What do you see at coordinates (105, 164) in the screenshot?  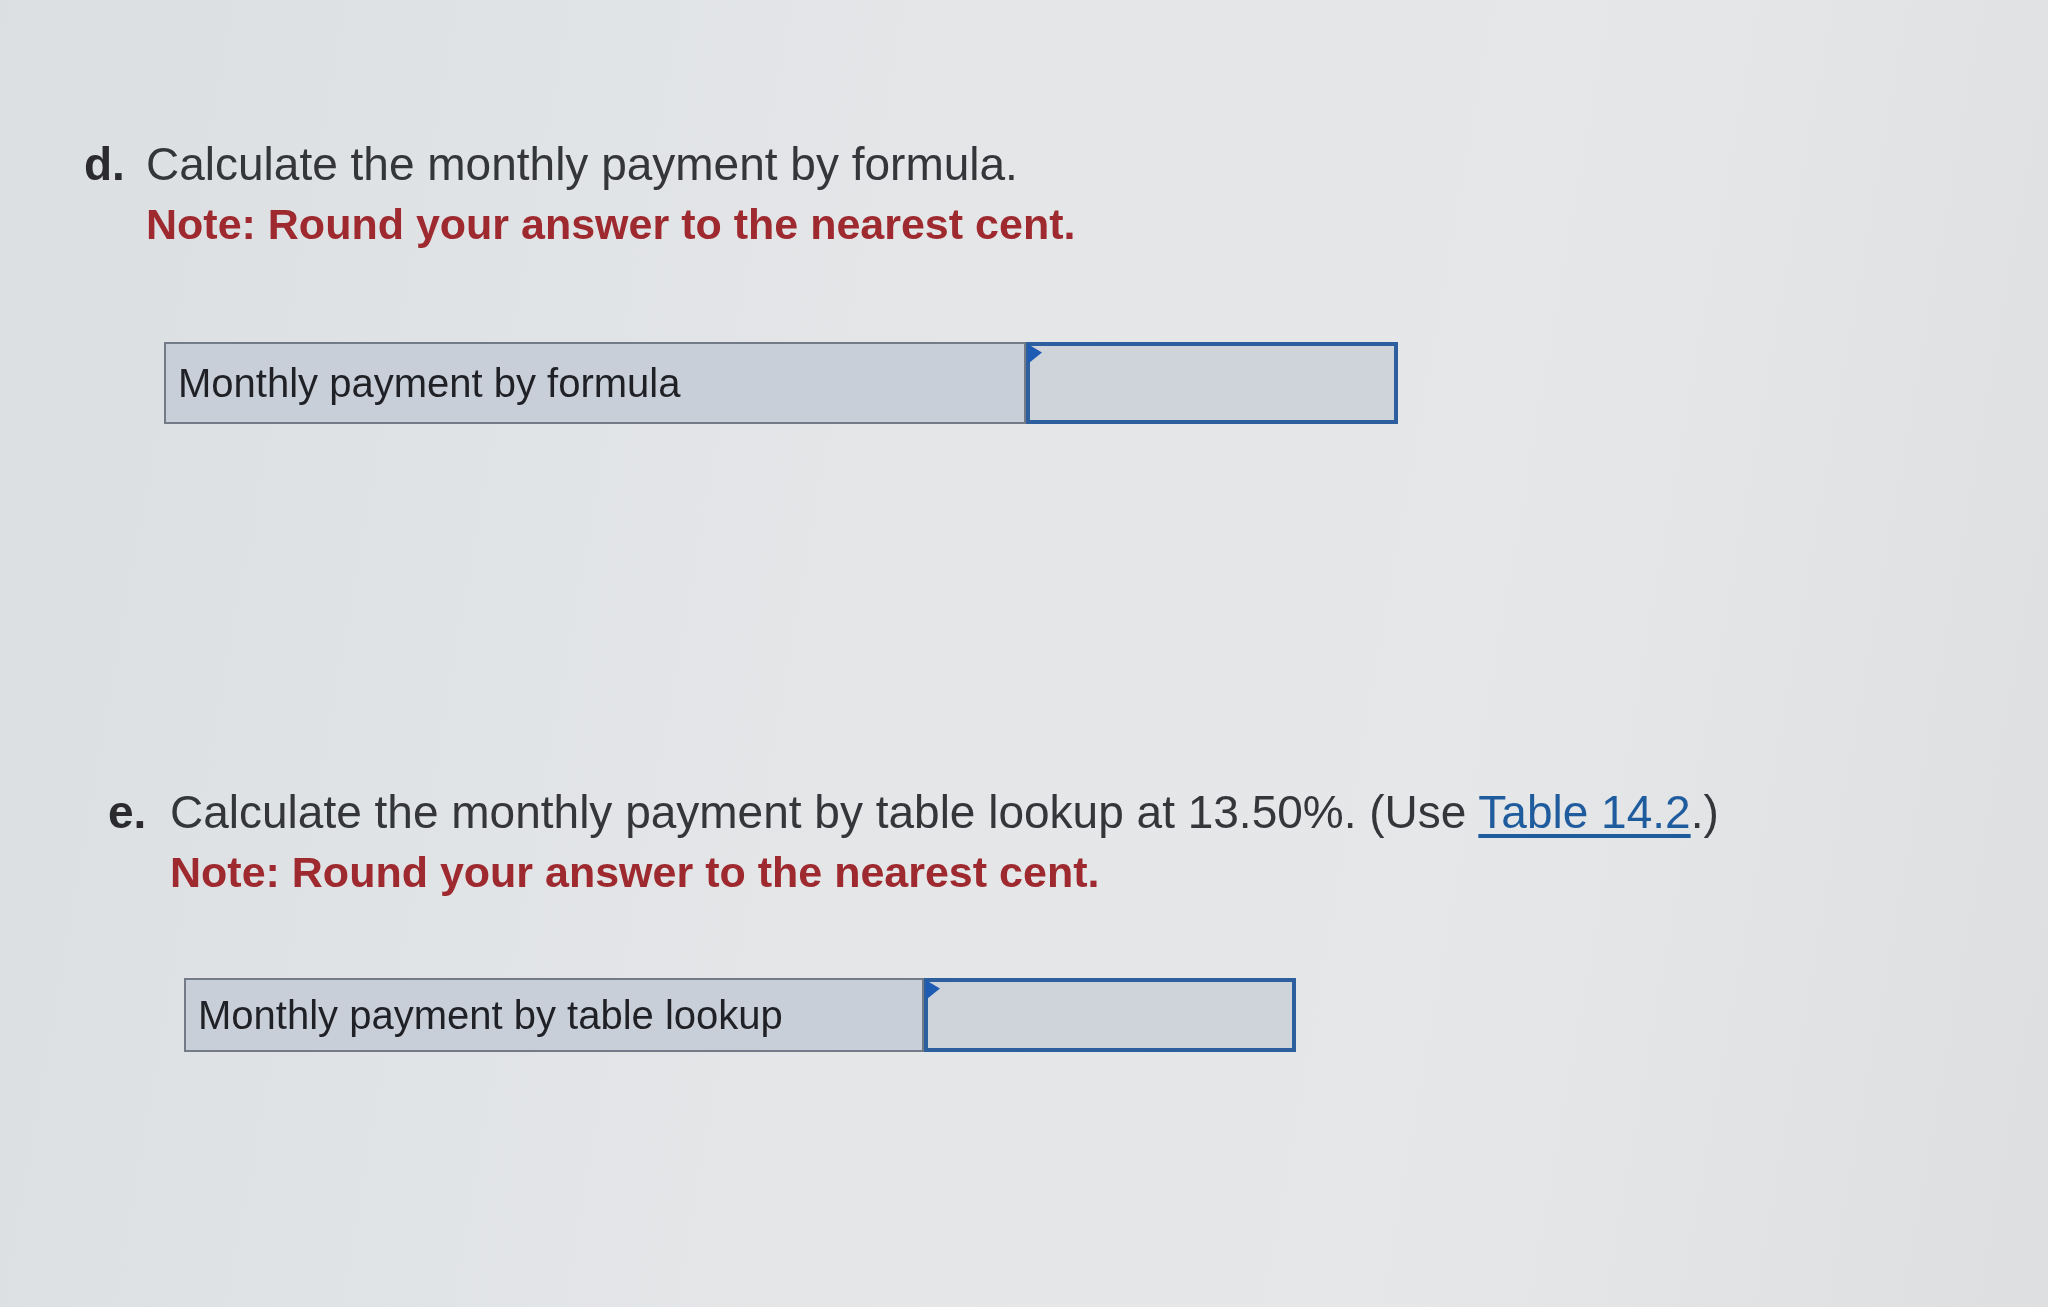 I see `question-letter: d.` at bounding box center [105, 164].